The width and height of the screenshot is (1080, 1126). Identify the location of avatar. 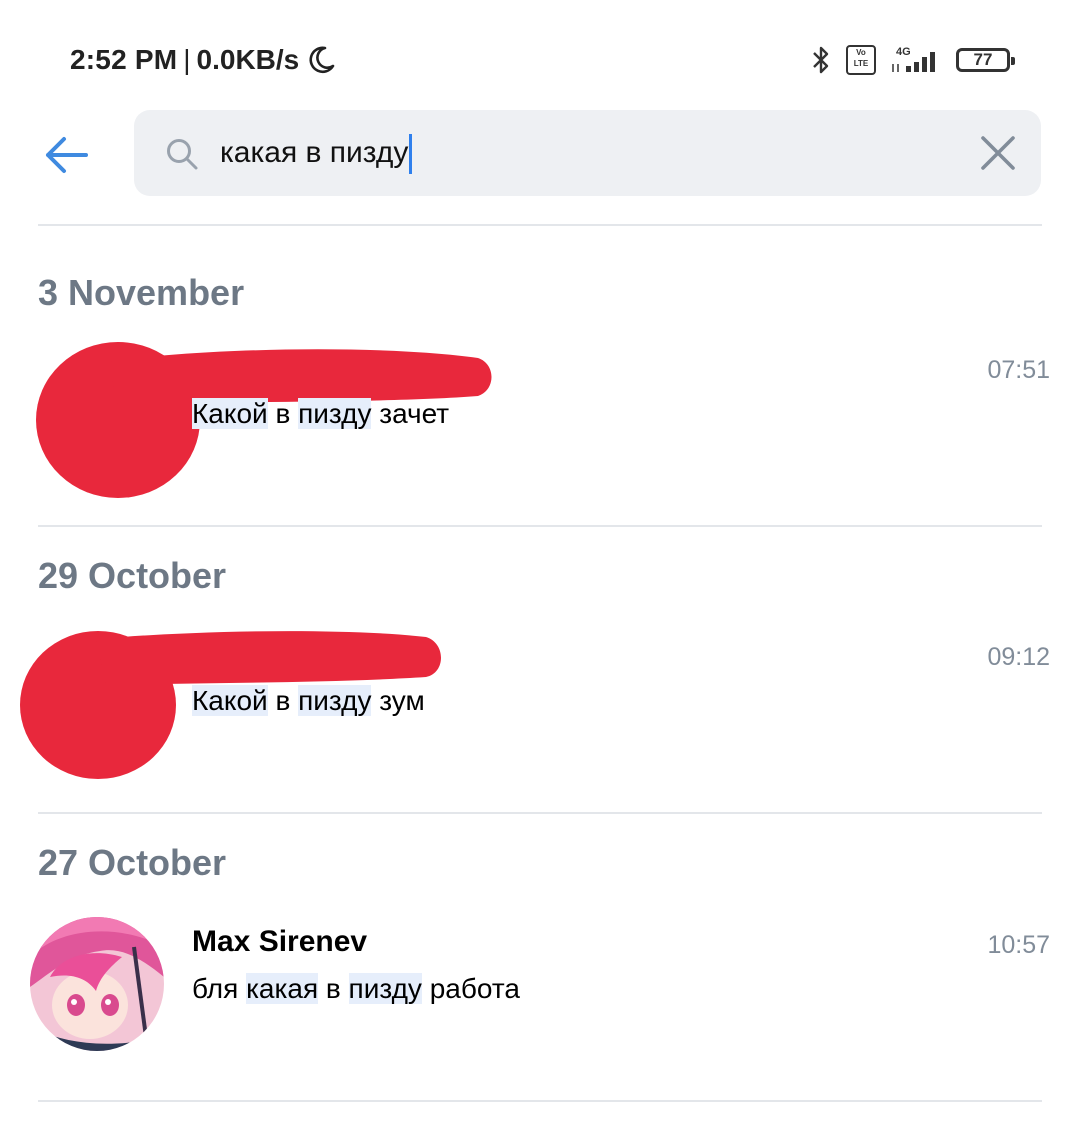
(97, 984).